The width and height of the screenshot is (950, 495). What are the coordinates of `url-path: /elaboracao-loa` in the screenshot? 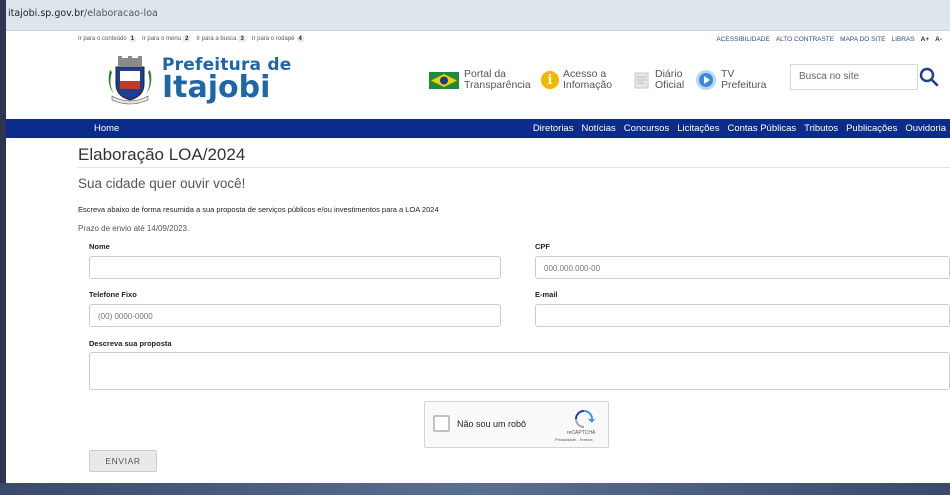 It's located at (121, 13).